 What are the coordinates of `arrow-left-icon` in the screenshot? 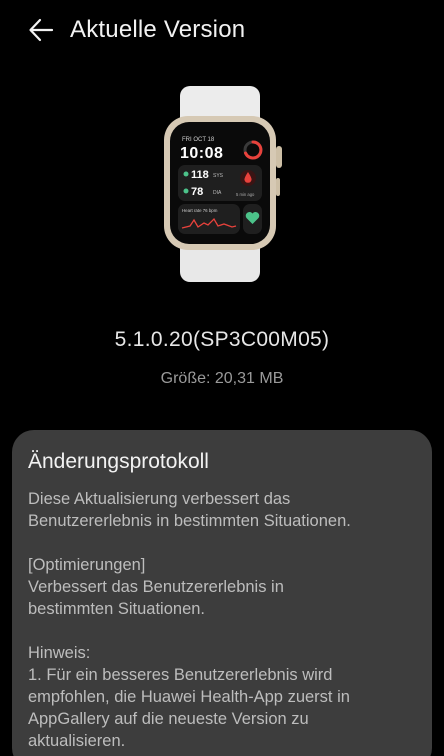 It's located at (41, 30).